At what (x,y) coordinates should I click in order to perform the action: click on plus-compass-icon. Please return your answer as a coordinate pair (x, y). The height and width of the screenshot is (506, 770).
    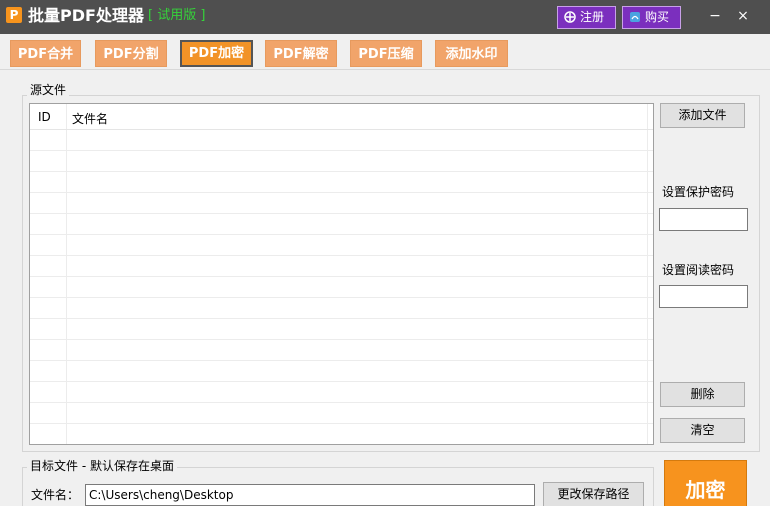
    Looking at the image, I should click on (570, 17).